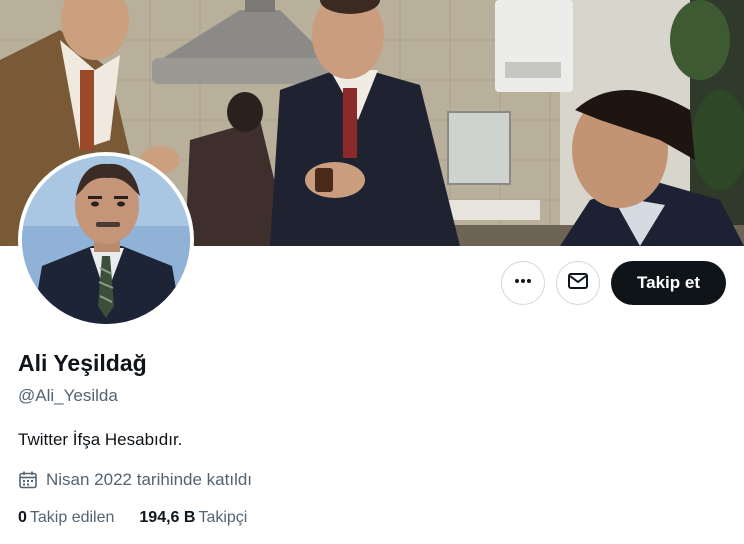  What do you see at coordinates (68, 395) in the screenshot?
I see `user-handle: @Ali_Yesilda` at bounding box center [68, 395].